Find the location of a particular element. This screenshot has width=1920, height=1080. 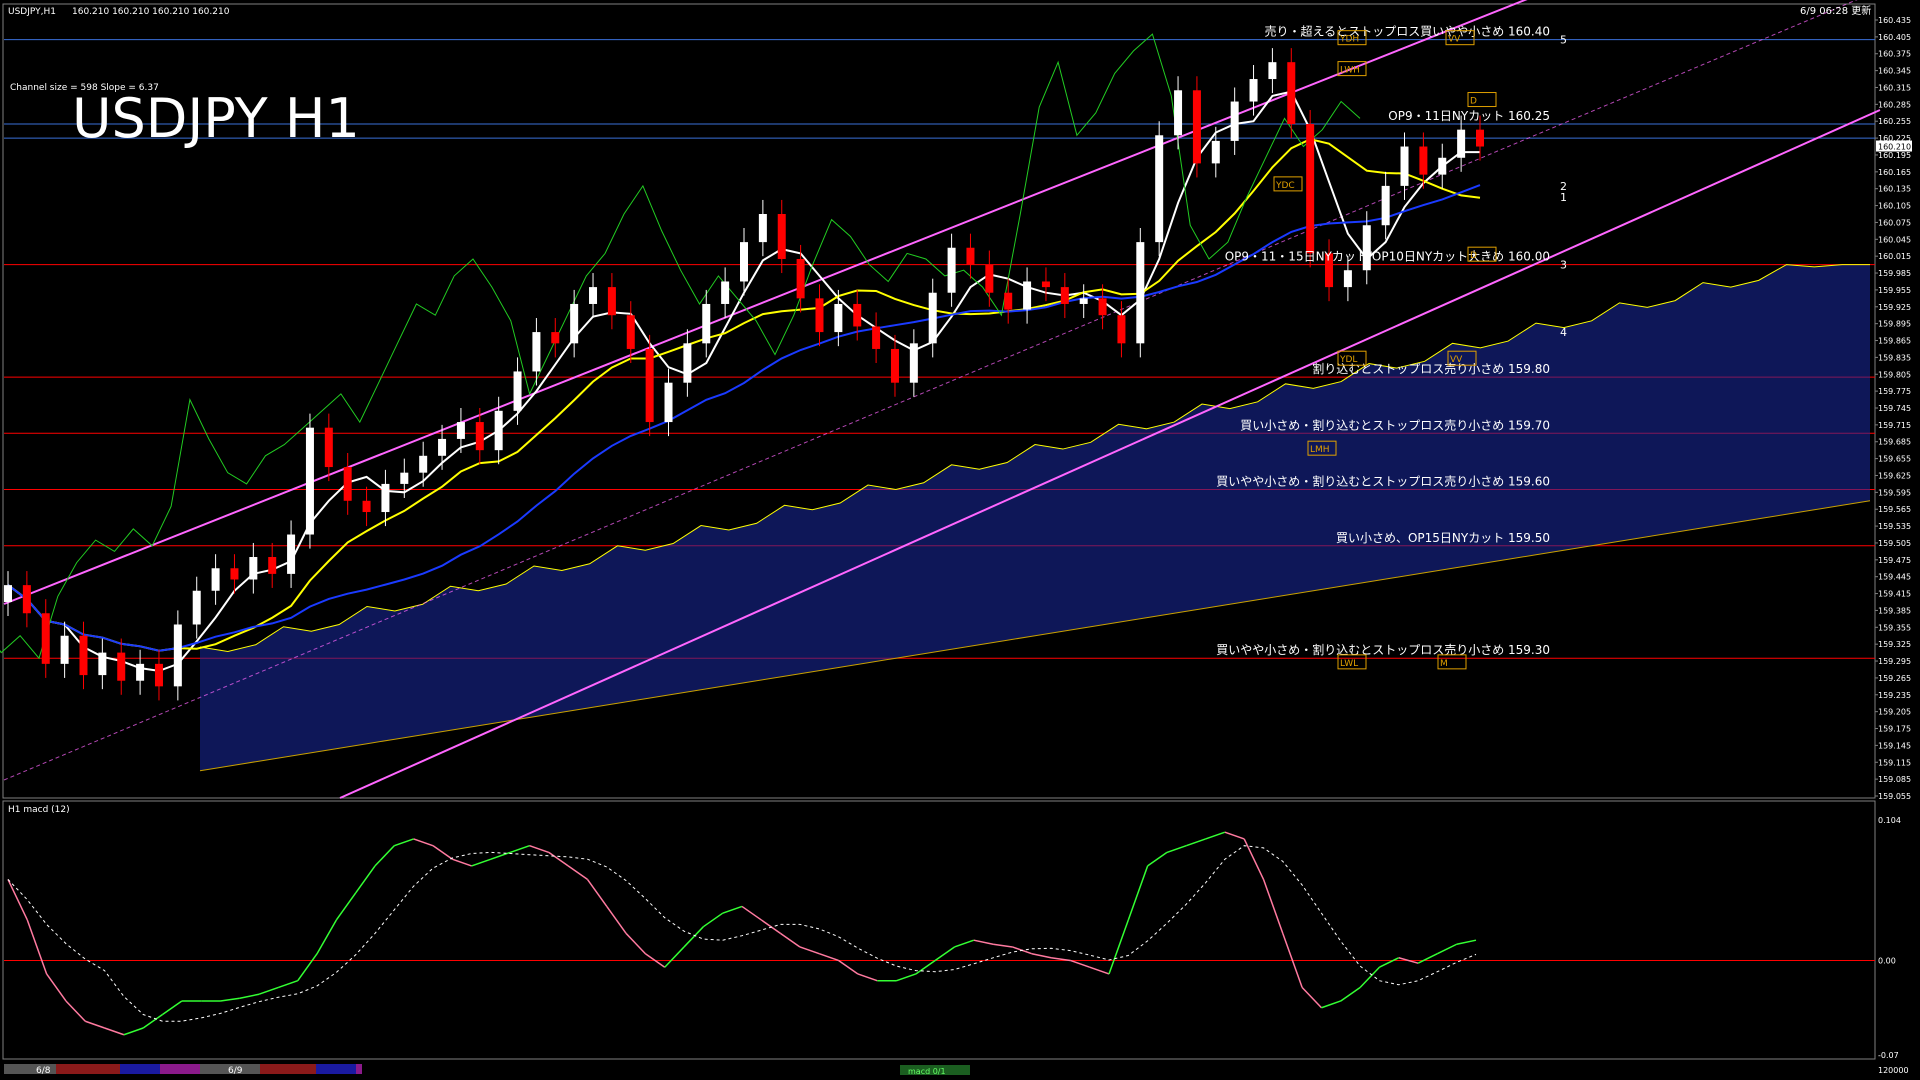

ohlc-readout: 160.210 160.210 160.210 160.210 is located at coordinates (151, 12).